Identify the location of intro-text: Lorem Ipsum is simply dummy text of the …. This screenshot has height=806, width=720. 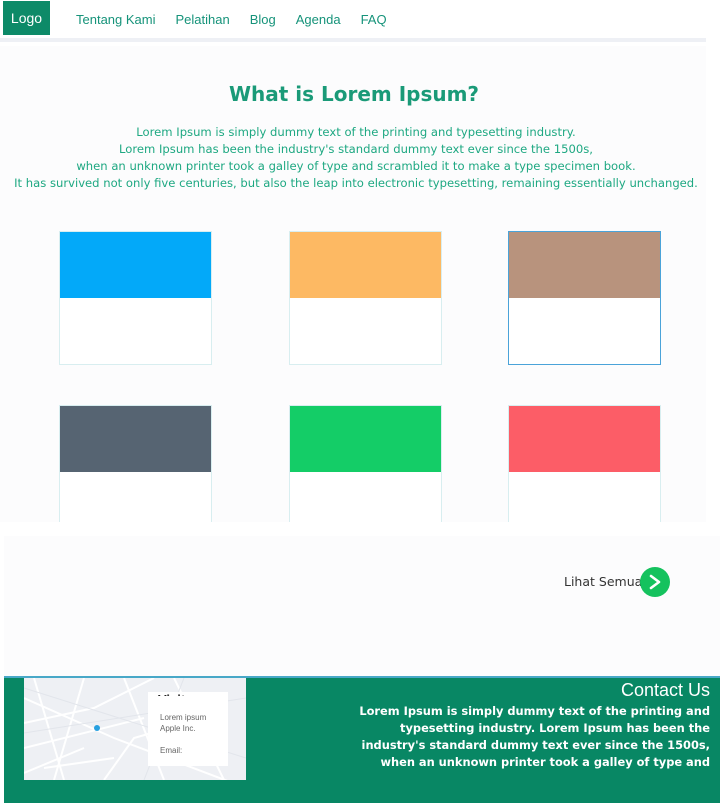
(356, 158).